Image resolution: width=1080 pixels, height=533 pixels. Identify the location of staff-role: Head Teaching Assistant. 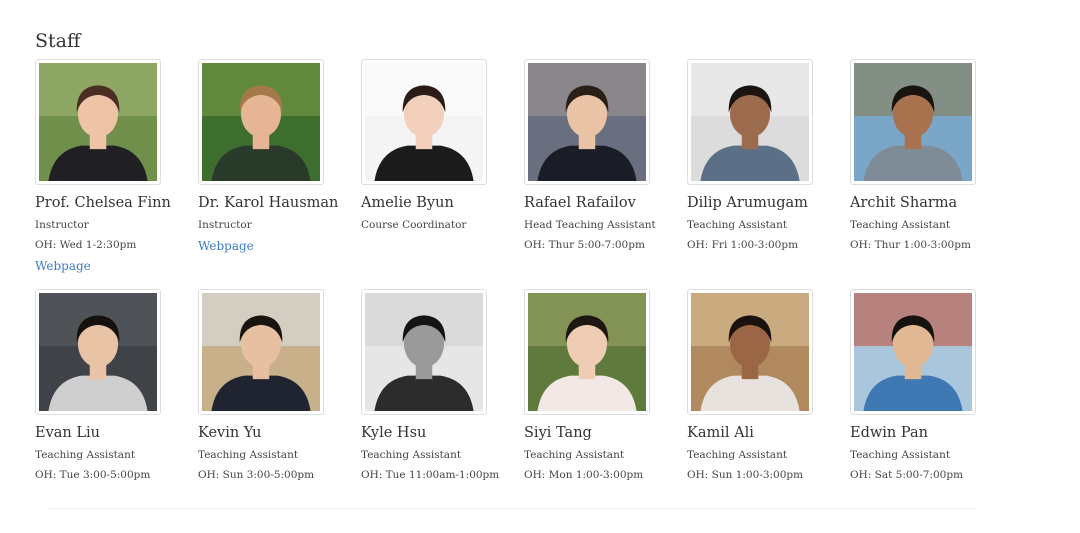
(590, 225).